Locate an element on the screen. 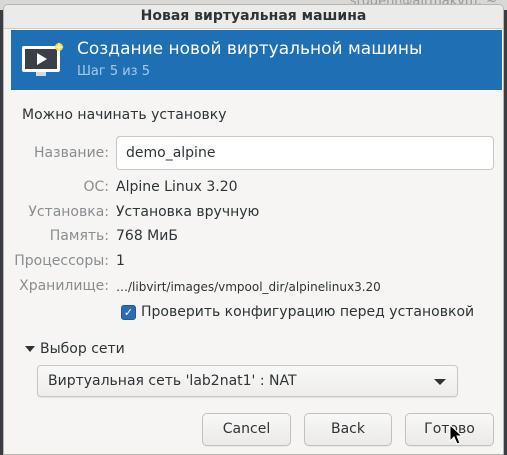 The height and width of the screenshot is (455, 507). install-value: Установка вручную is located at coordinates (188, 212).